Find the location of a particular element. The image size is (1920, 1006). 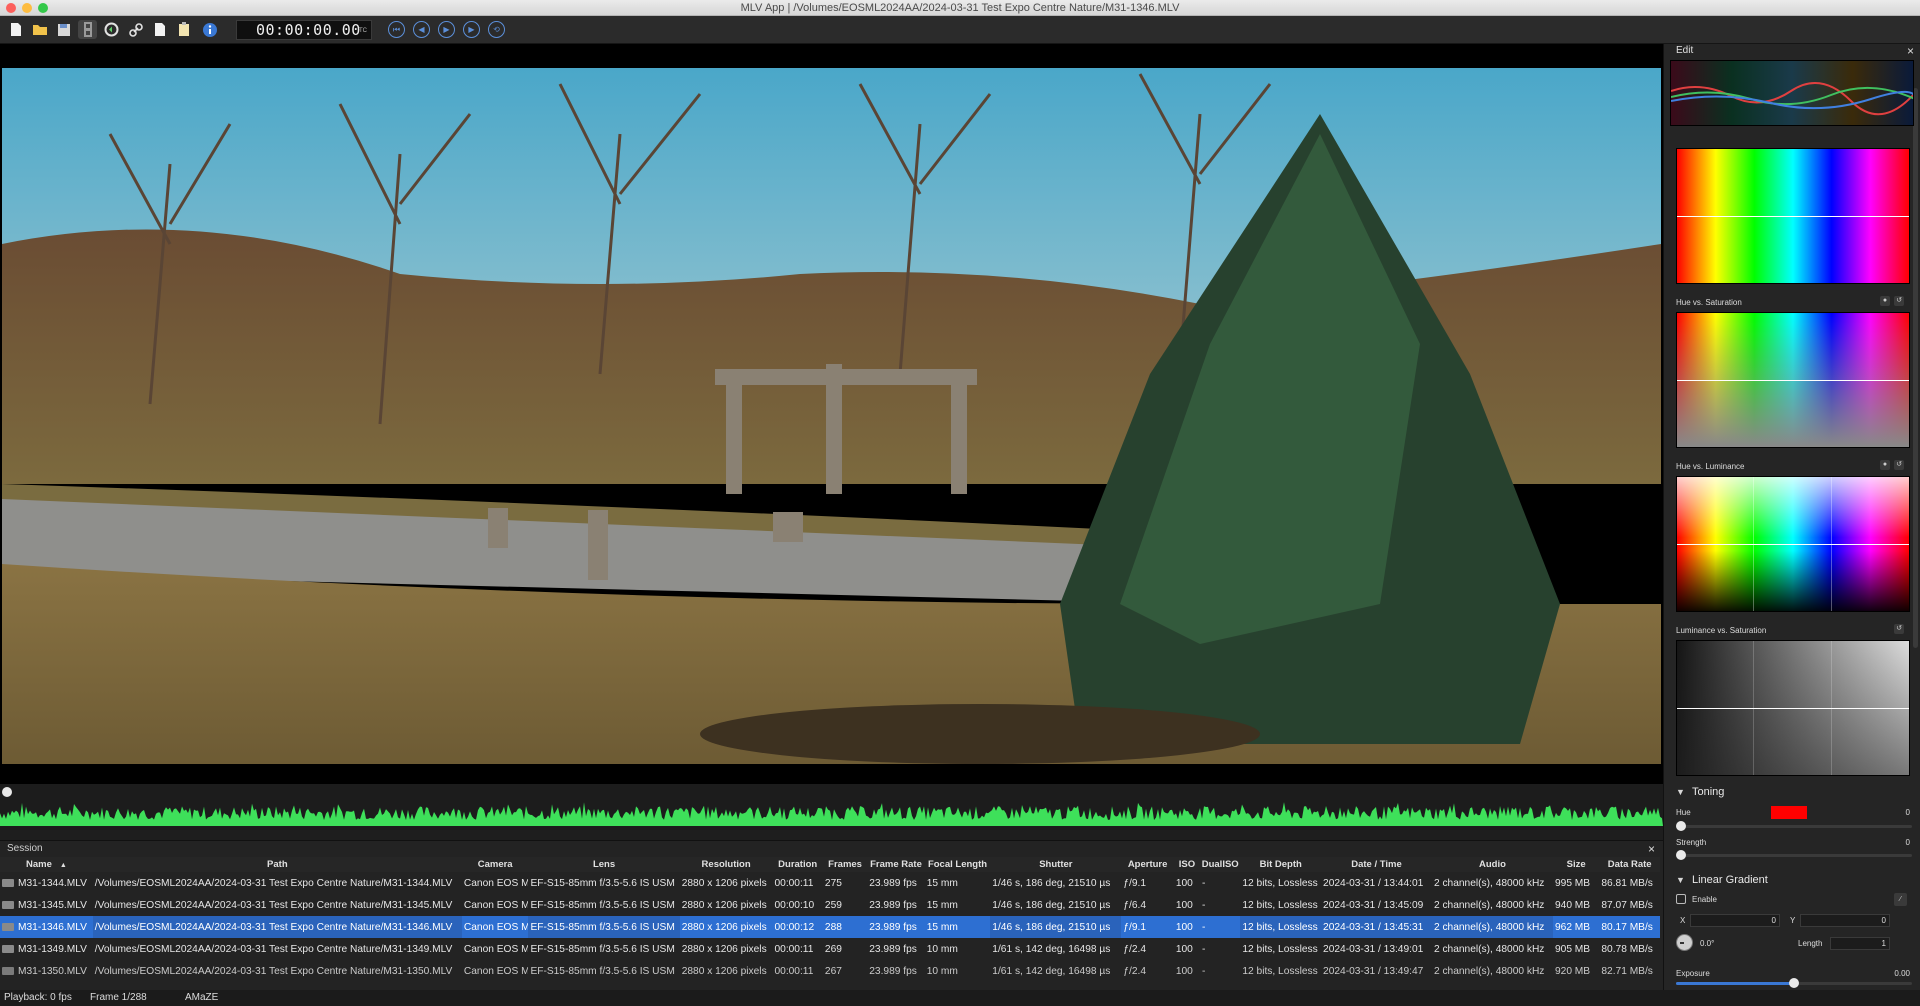

hue-sat-reset-icon: ↺ is located at coordinates (1899, 301).